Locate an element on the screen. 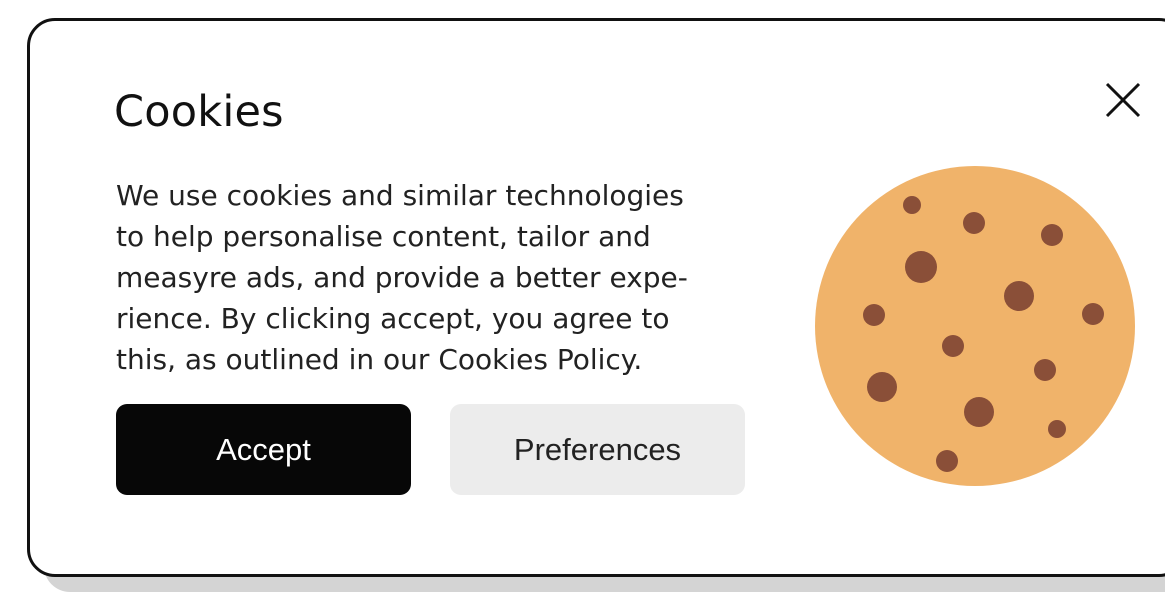 The width and height of the screenshot is (1165, 592). close-icon is located at coordinates (1123, 100).